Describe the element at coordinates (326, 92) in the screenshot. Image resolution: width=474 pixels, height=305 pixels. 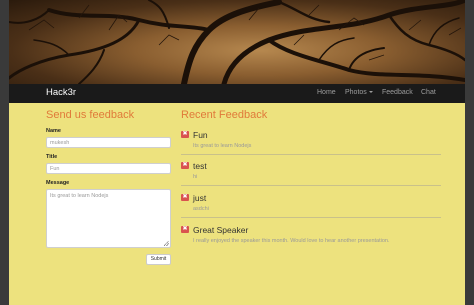
I see `nav-home: Home` at that location.